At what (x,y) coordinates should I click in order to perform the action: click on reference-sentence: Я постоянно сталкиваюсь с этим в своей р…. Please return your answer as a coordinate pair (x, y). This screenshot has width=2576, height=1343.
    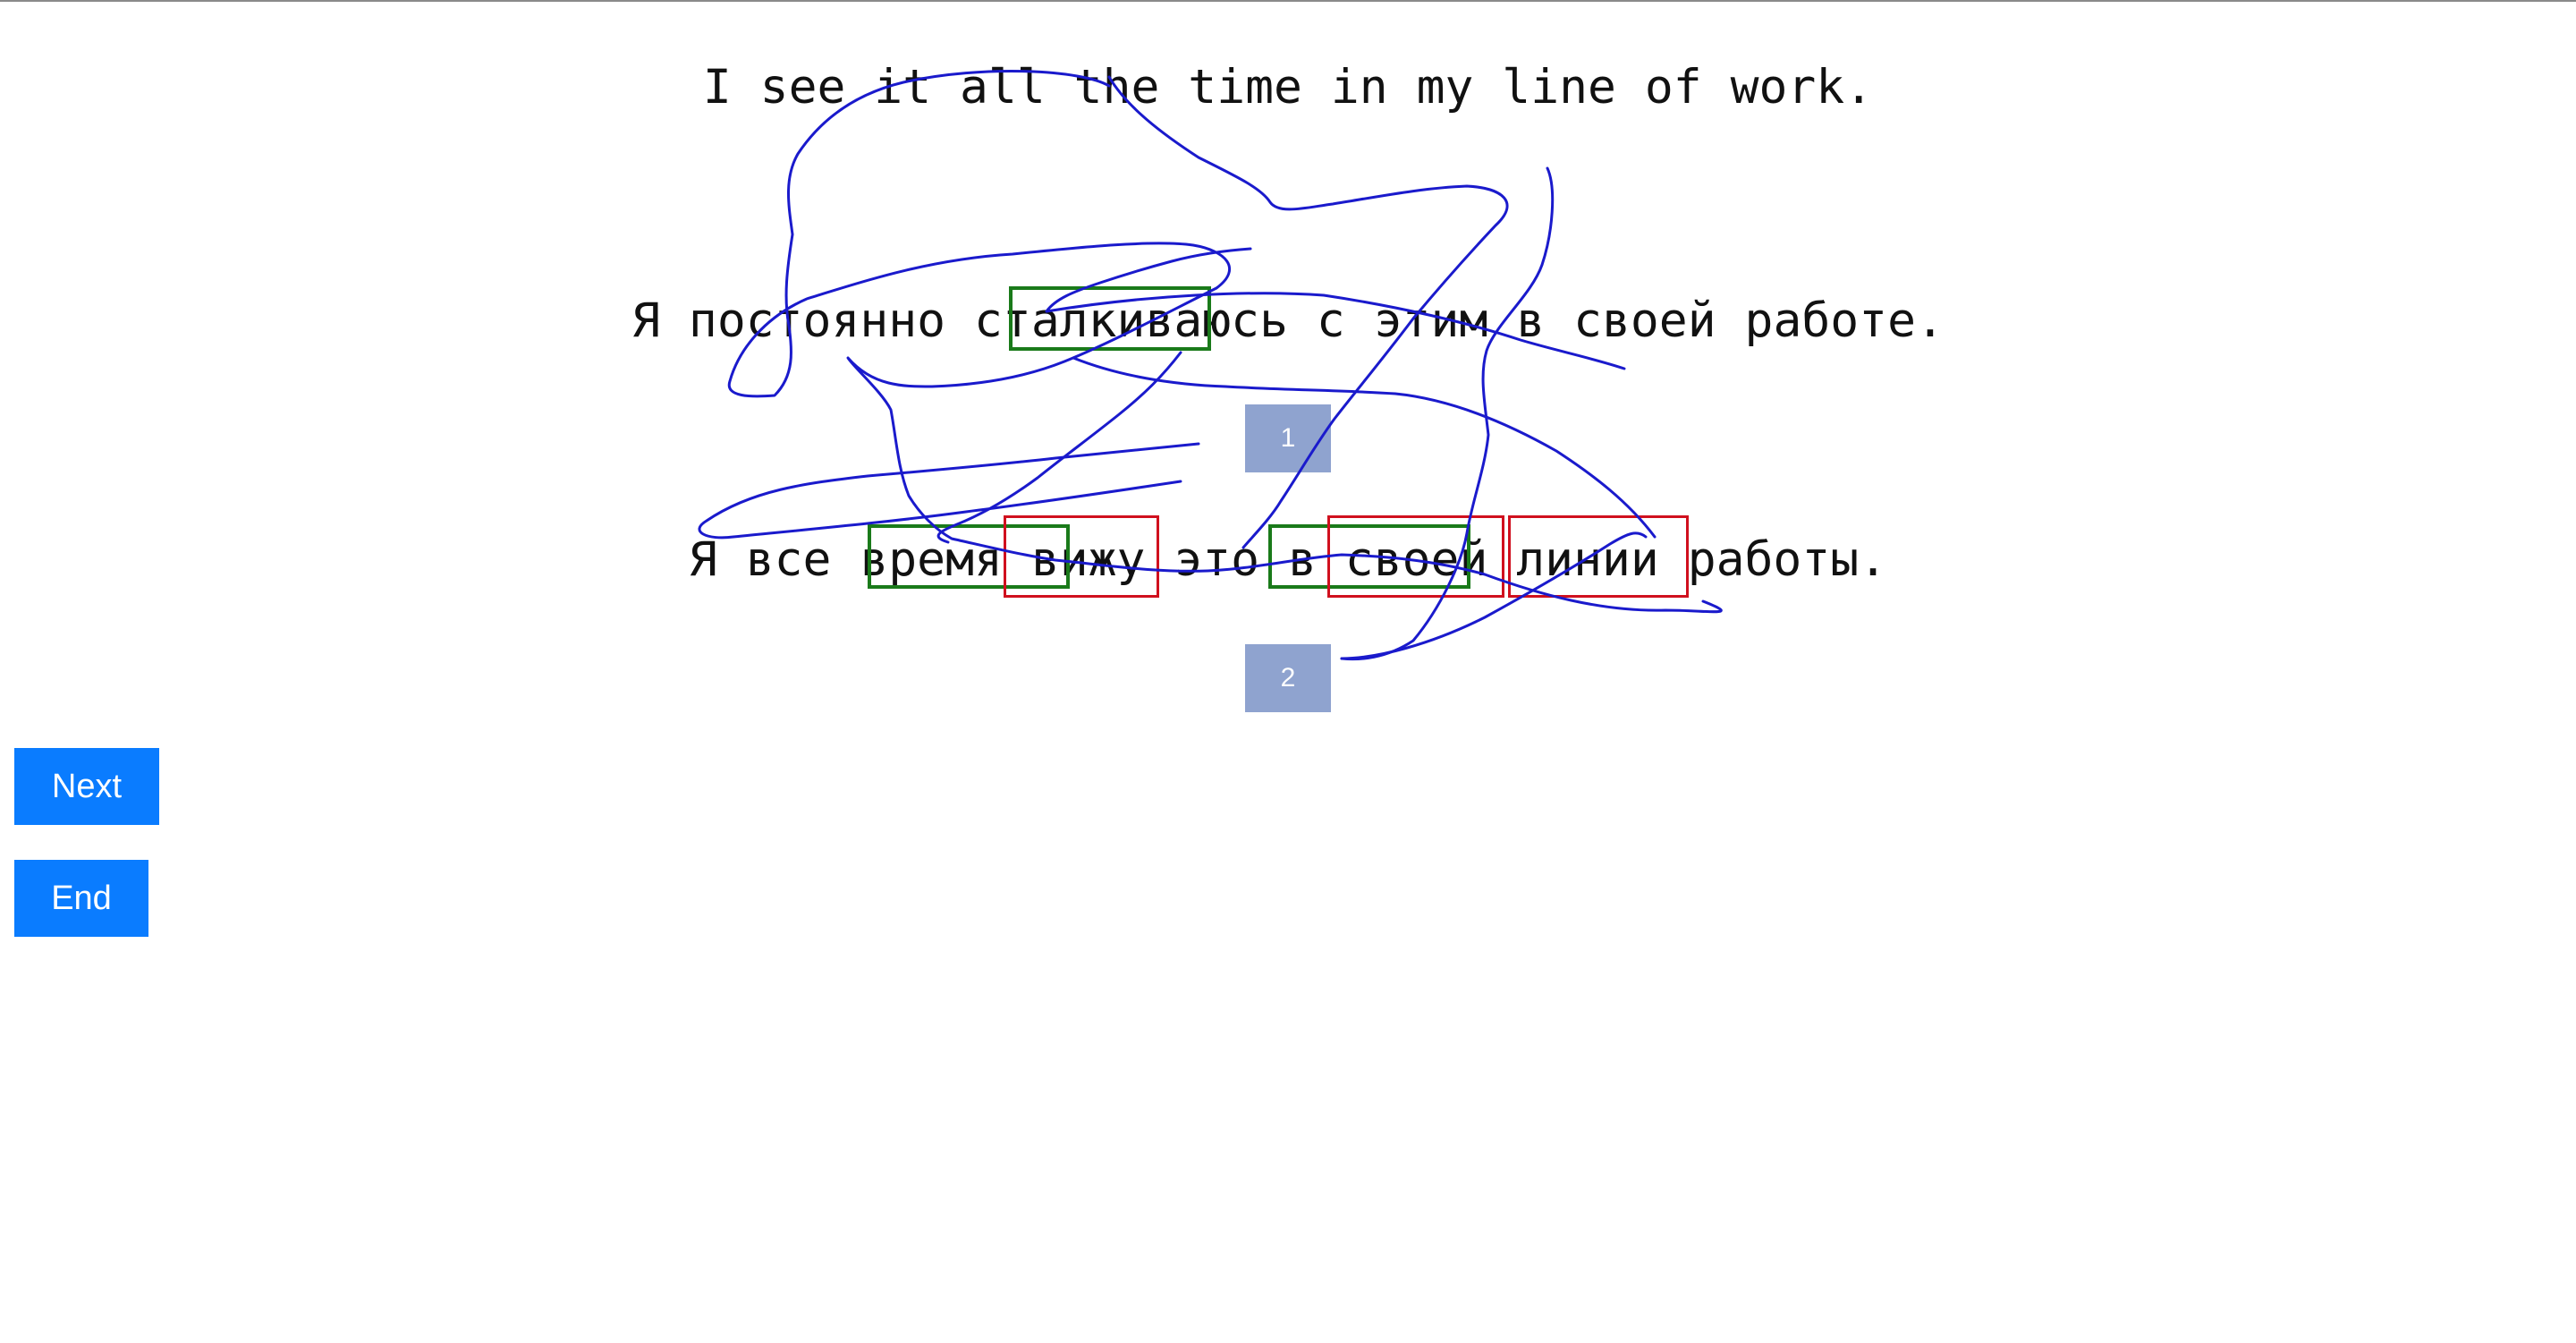
    Looking at the image, I should click on (1288, 320).